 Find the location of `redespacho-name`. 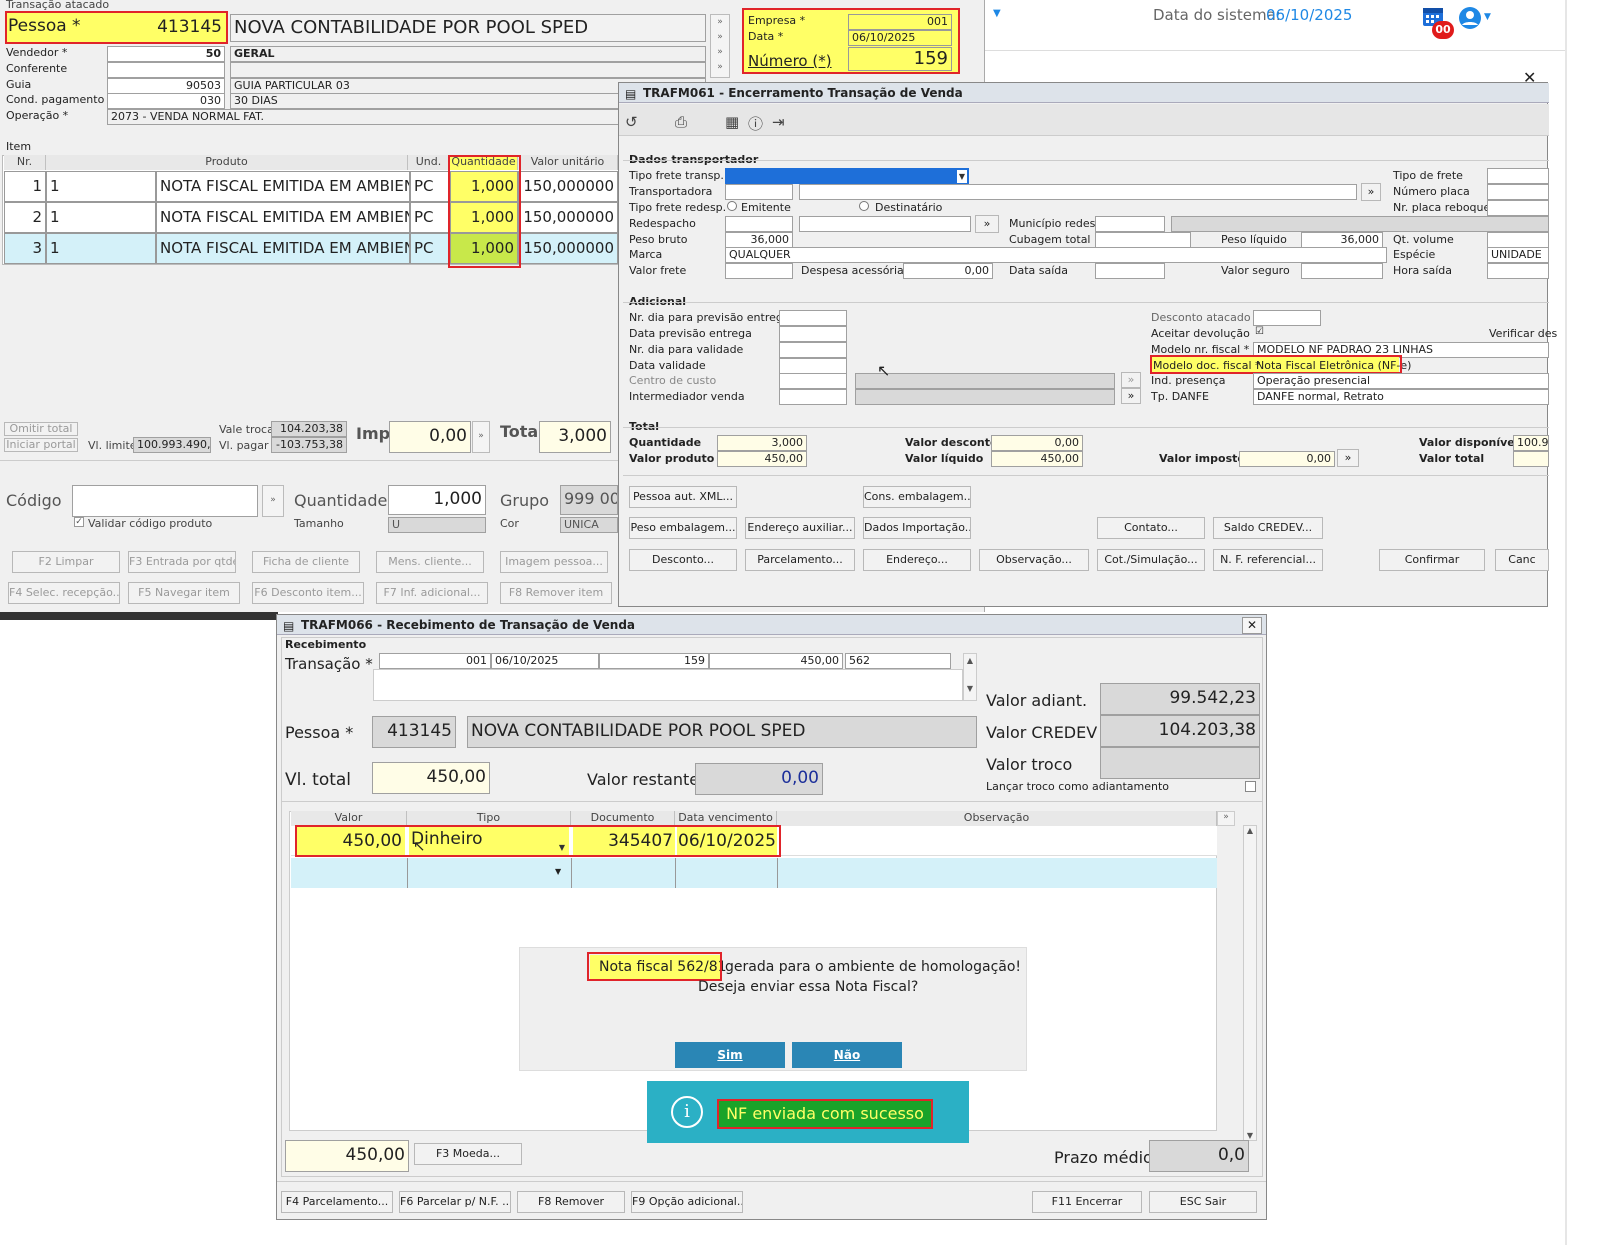

redespacho-name is located at coordinates (885, 224).